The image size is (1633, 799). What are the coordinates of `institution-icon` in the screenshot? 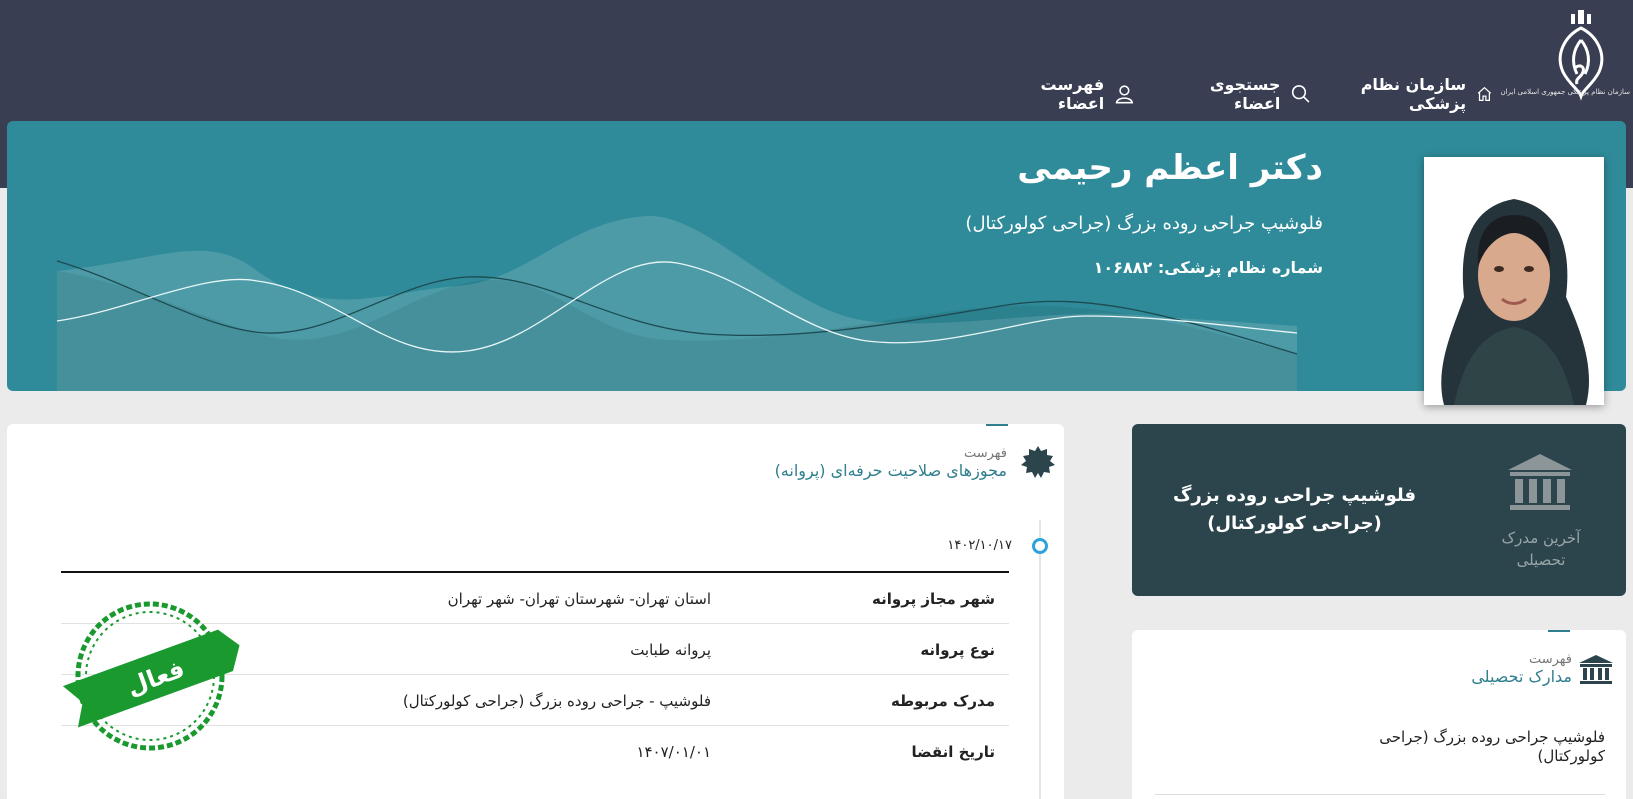 It's located at (1540, 482).